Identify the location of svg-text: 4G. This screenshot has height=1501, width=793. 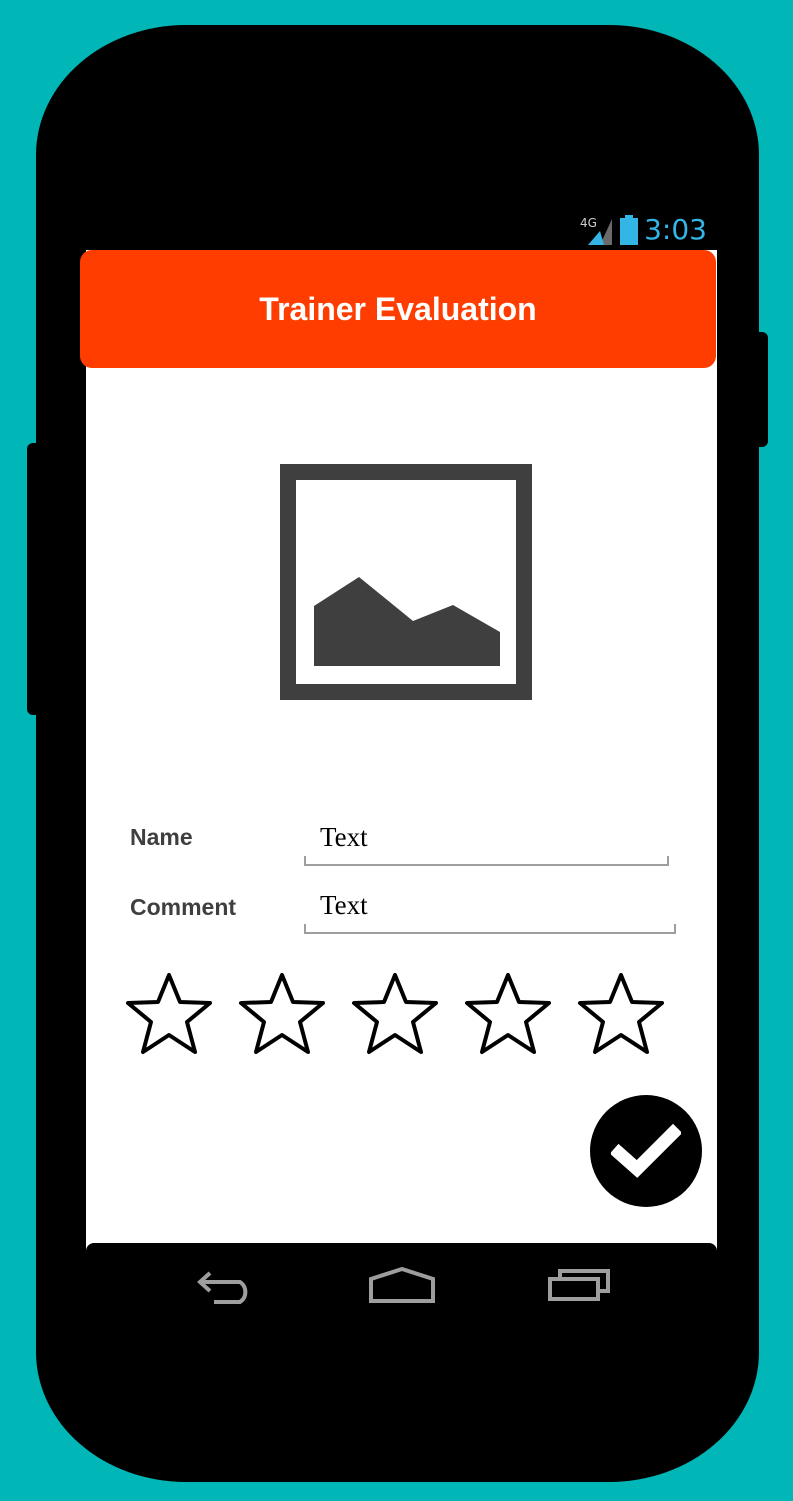
(588, 223).